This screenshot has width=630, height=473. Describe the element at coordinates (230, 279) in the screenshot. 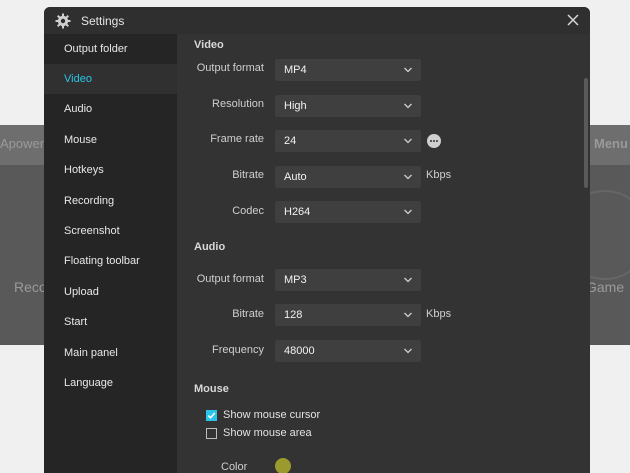

I see `audio-output-format-label: Output format` at that location.